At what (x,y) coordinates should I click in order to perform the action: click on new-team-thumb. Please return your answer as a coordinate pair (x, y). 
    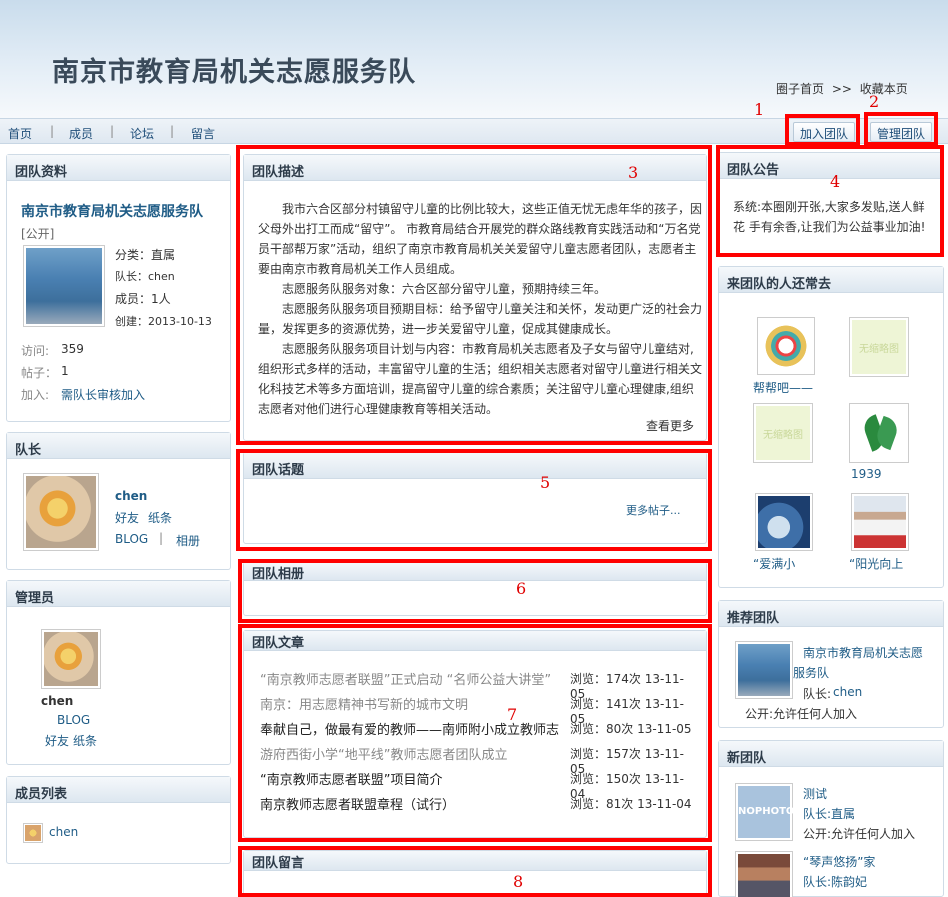
    Looking at the image, I should click on (764, 874).